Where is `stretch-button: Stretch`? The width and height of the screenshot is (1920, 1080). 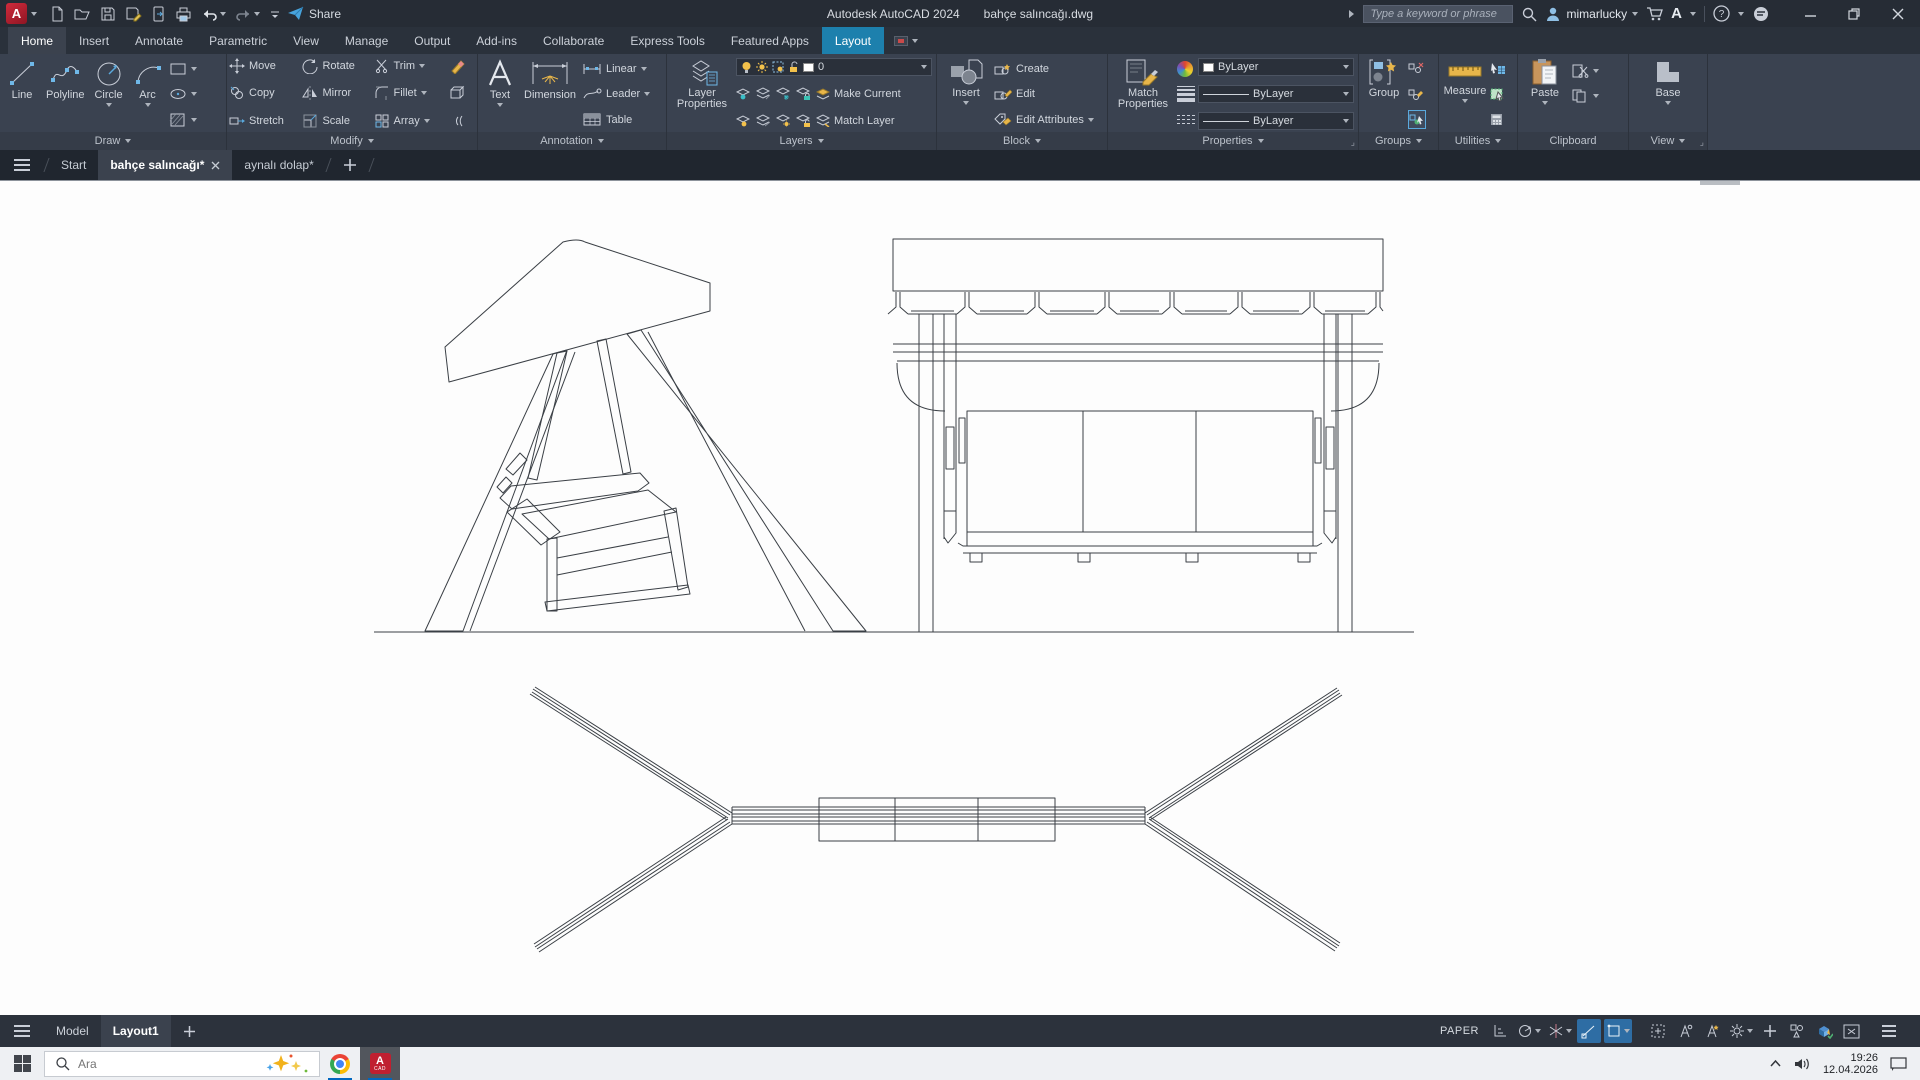 stretch-button: Stretch is located at coordinates (260, 120).